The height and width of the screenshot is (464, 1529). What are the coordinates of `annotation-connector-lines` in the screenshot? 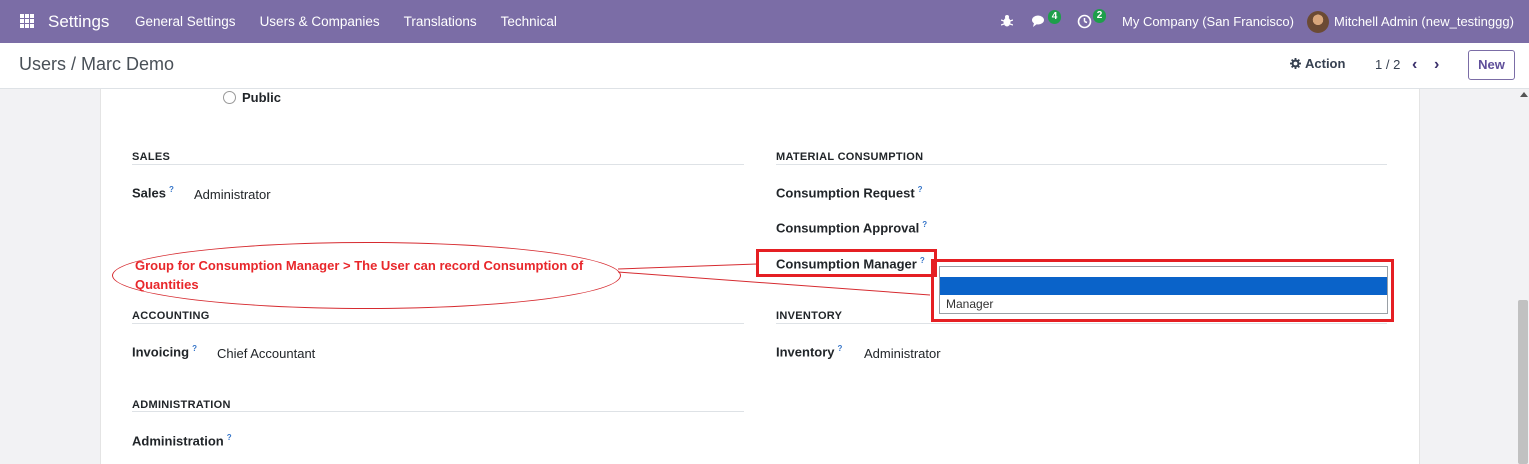 It's located at (774, 279).